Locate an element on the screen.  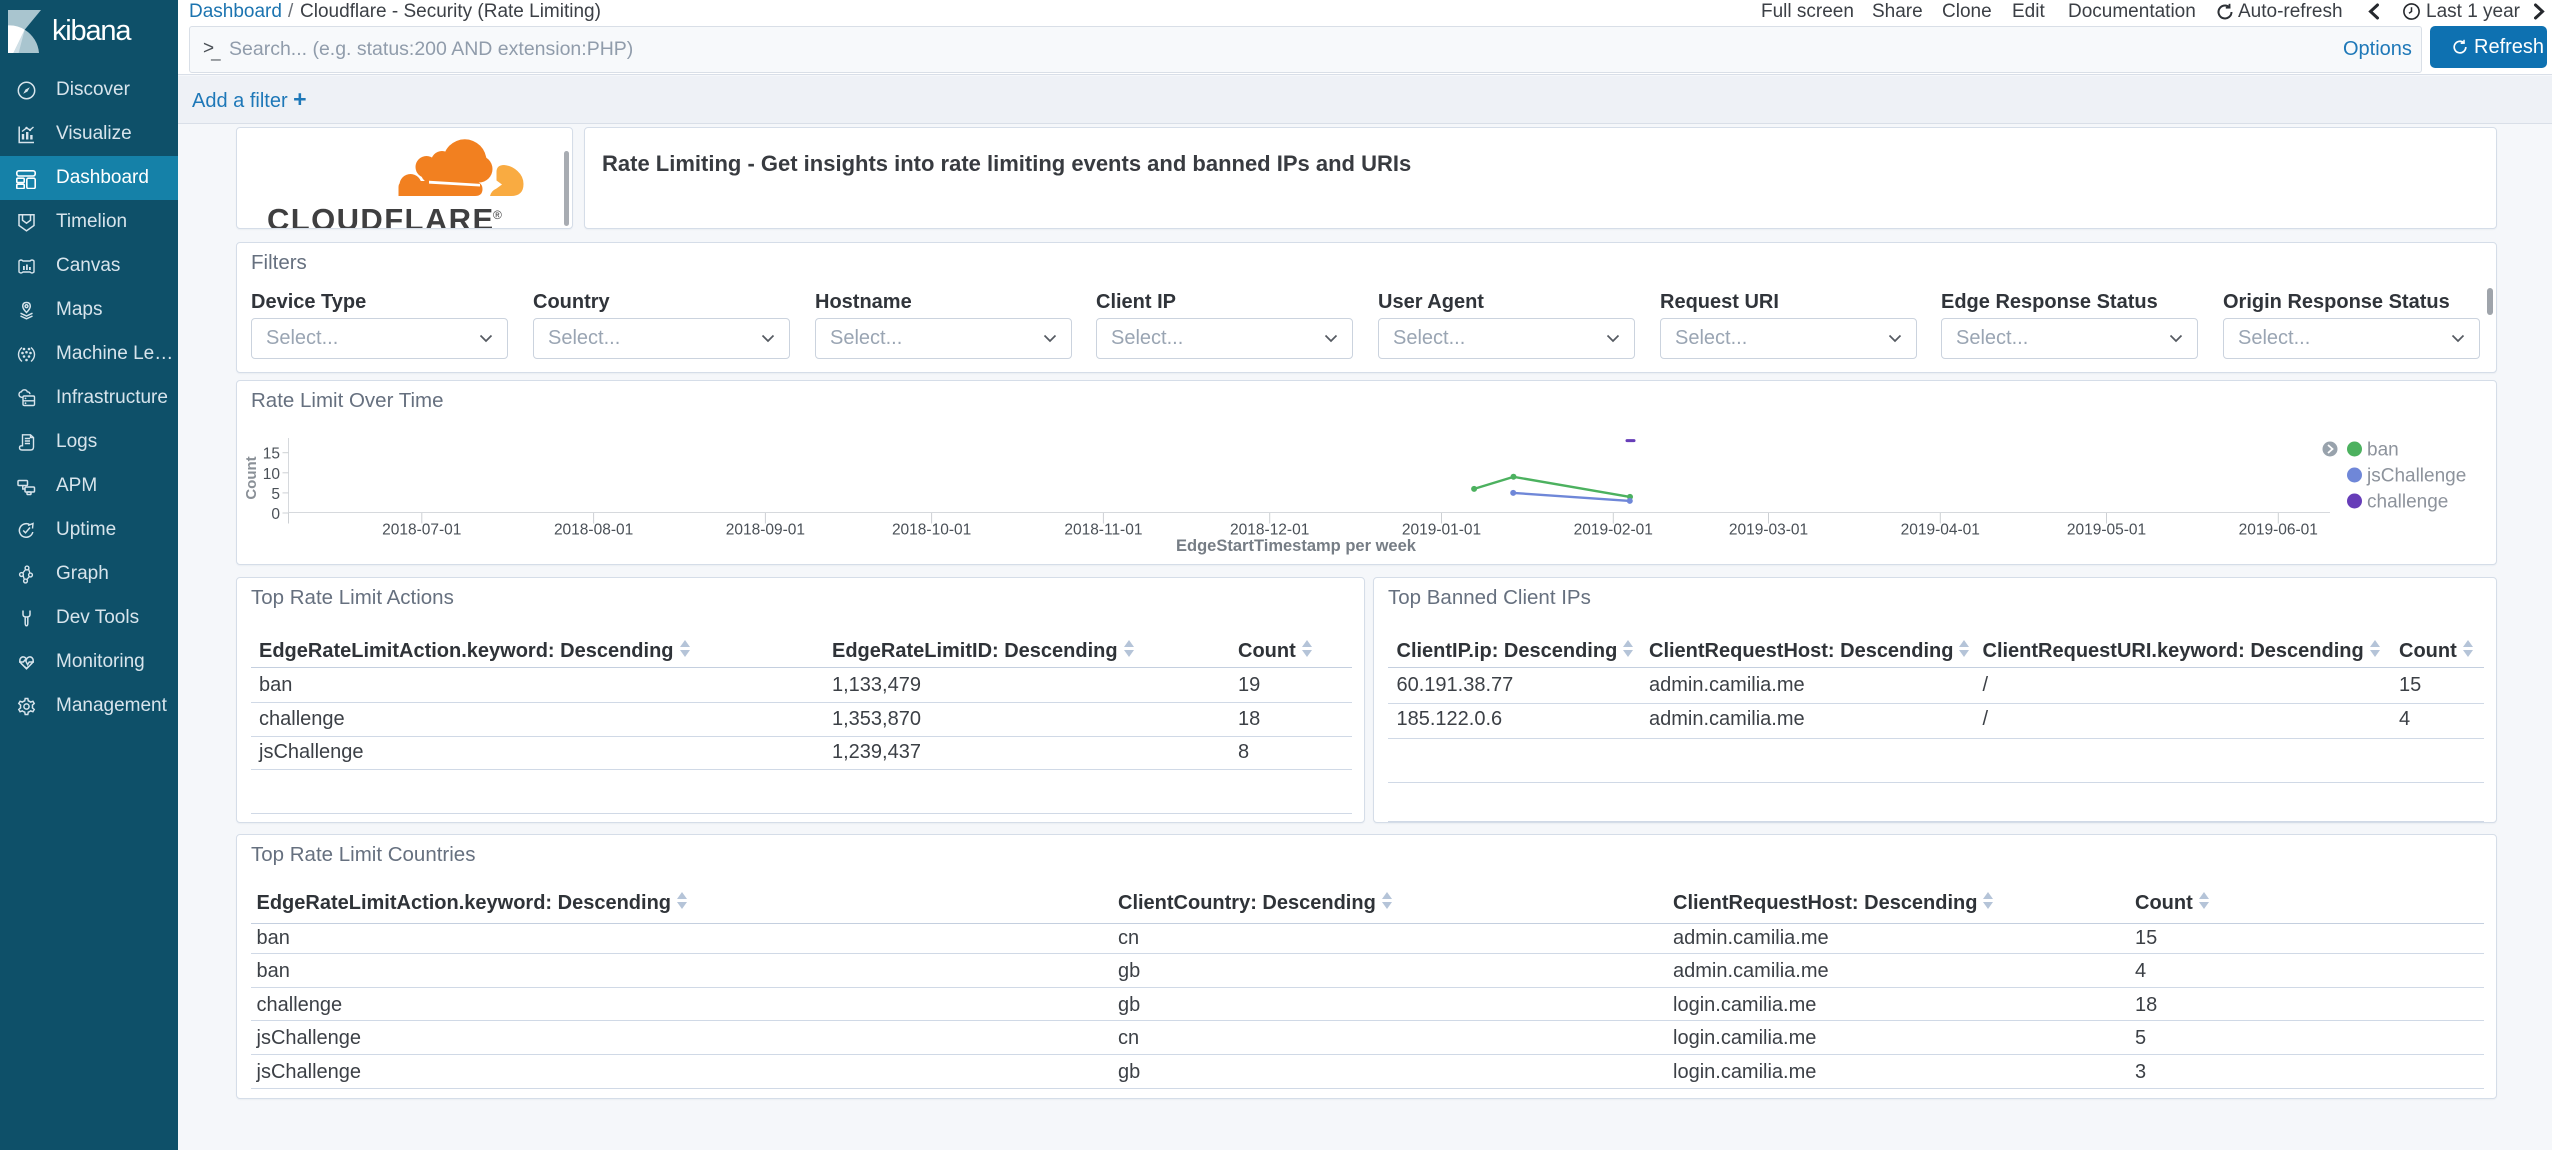
svg-text: 2019-03-01 is located at coordinates (1768, 530).